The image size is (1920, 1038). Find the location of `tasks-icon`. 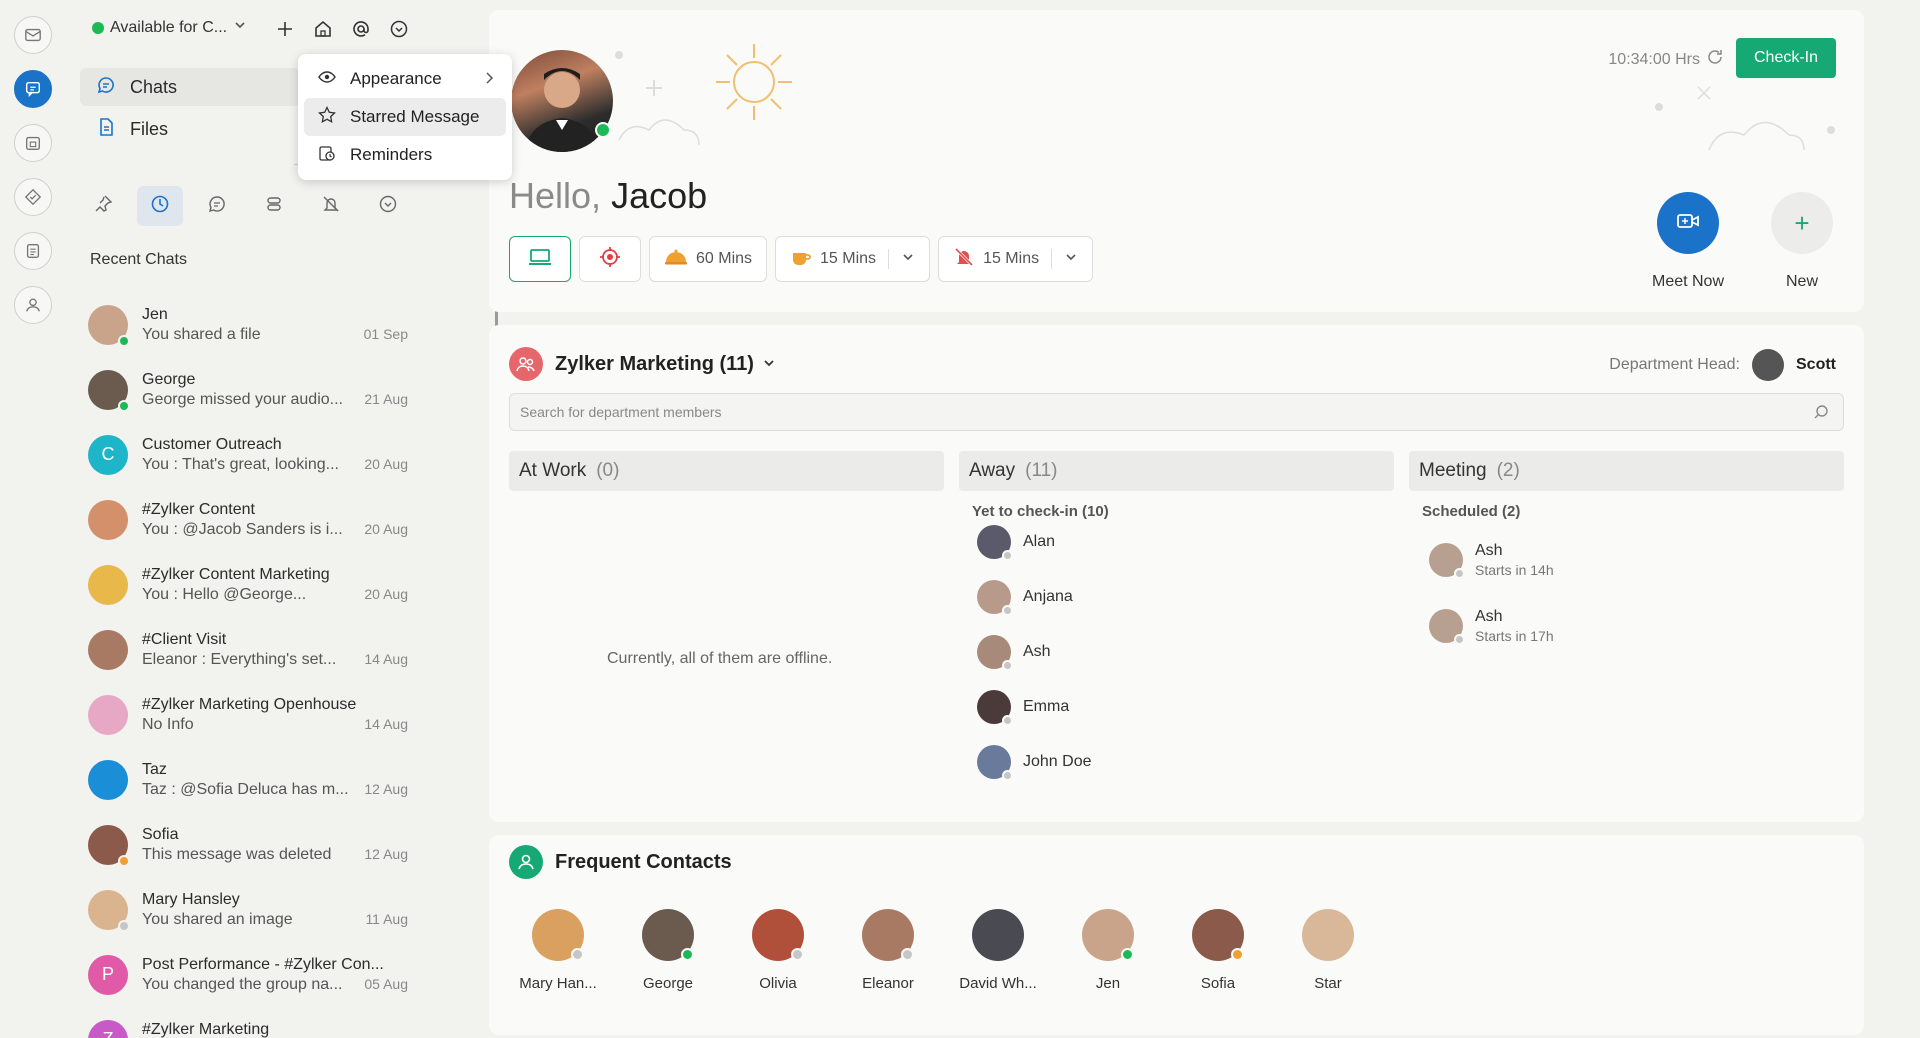

tasks-icon is located at coordinates (33, 197).